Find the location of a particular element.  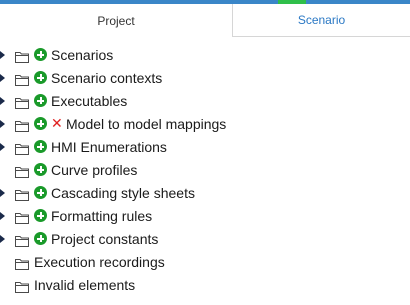

tree-item-label: Model to model mappings is located at coordinates (146, 124).